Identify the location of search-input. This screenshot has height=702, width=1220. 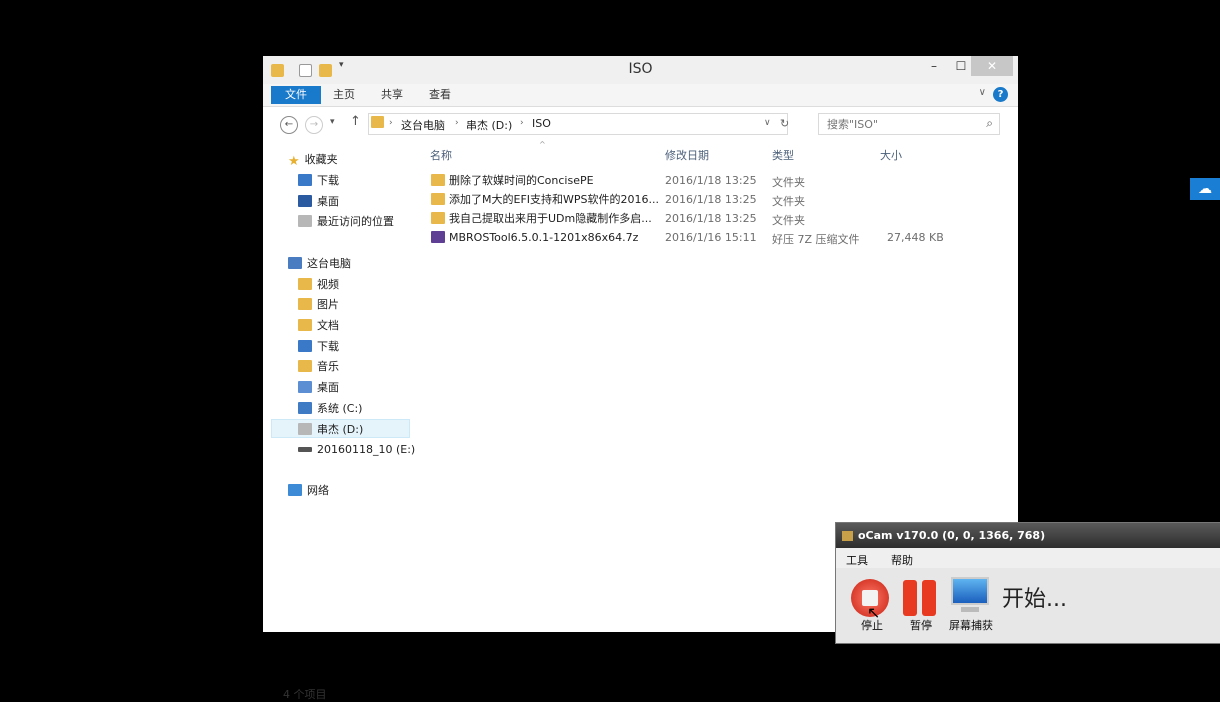
(902, 124).